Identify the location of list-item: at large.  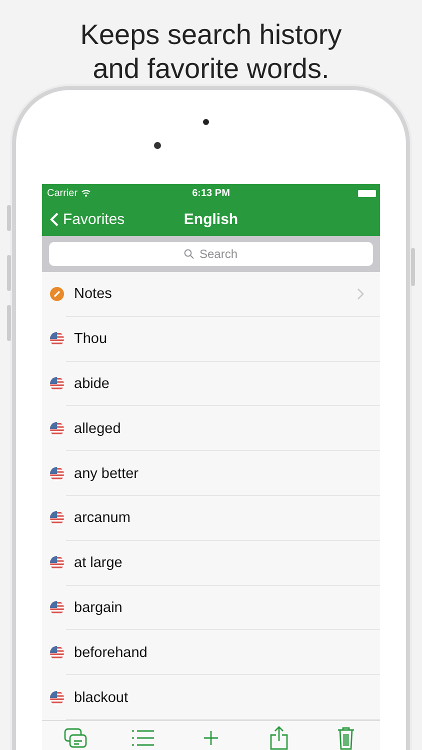
(211, 563).